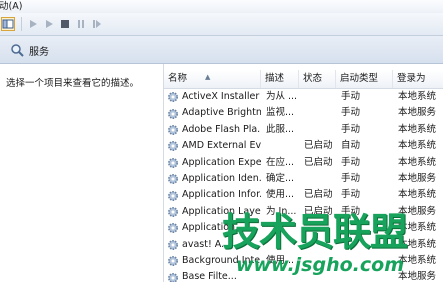 The width and height of the screenshot is (443, 282). I want to click on description-text: 选择一个项目来查看它的描述。, so click(73, 83).